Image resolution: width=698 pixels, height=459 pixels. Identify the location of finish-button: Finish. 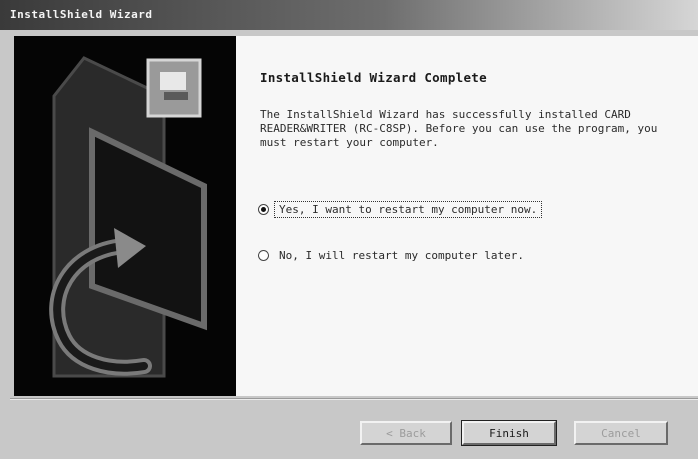
(509, 433).